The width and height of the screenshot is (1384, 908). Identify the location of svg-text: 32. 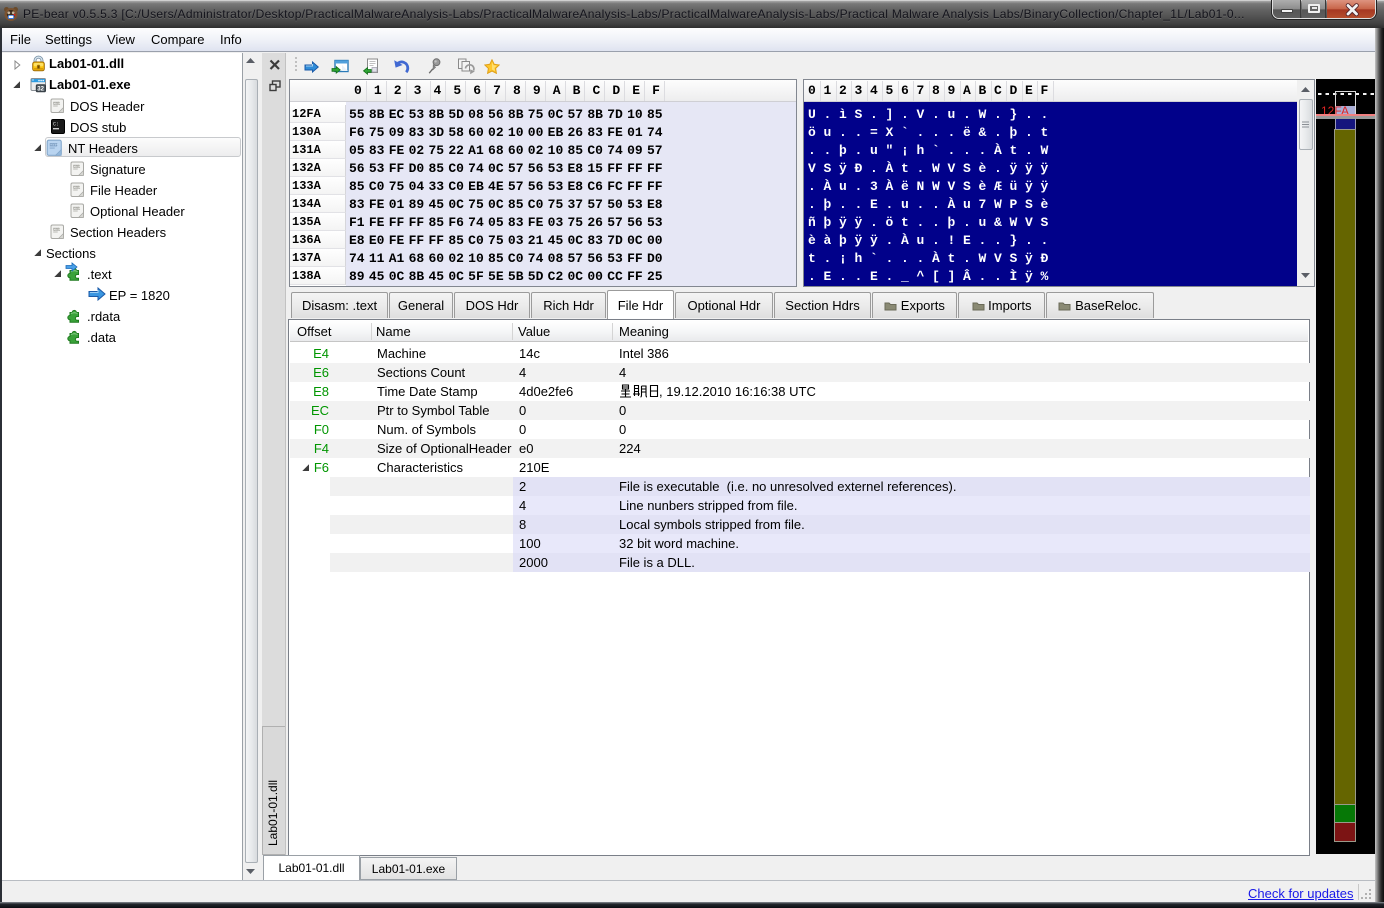
(40, 90).